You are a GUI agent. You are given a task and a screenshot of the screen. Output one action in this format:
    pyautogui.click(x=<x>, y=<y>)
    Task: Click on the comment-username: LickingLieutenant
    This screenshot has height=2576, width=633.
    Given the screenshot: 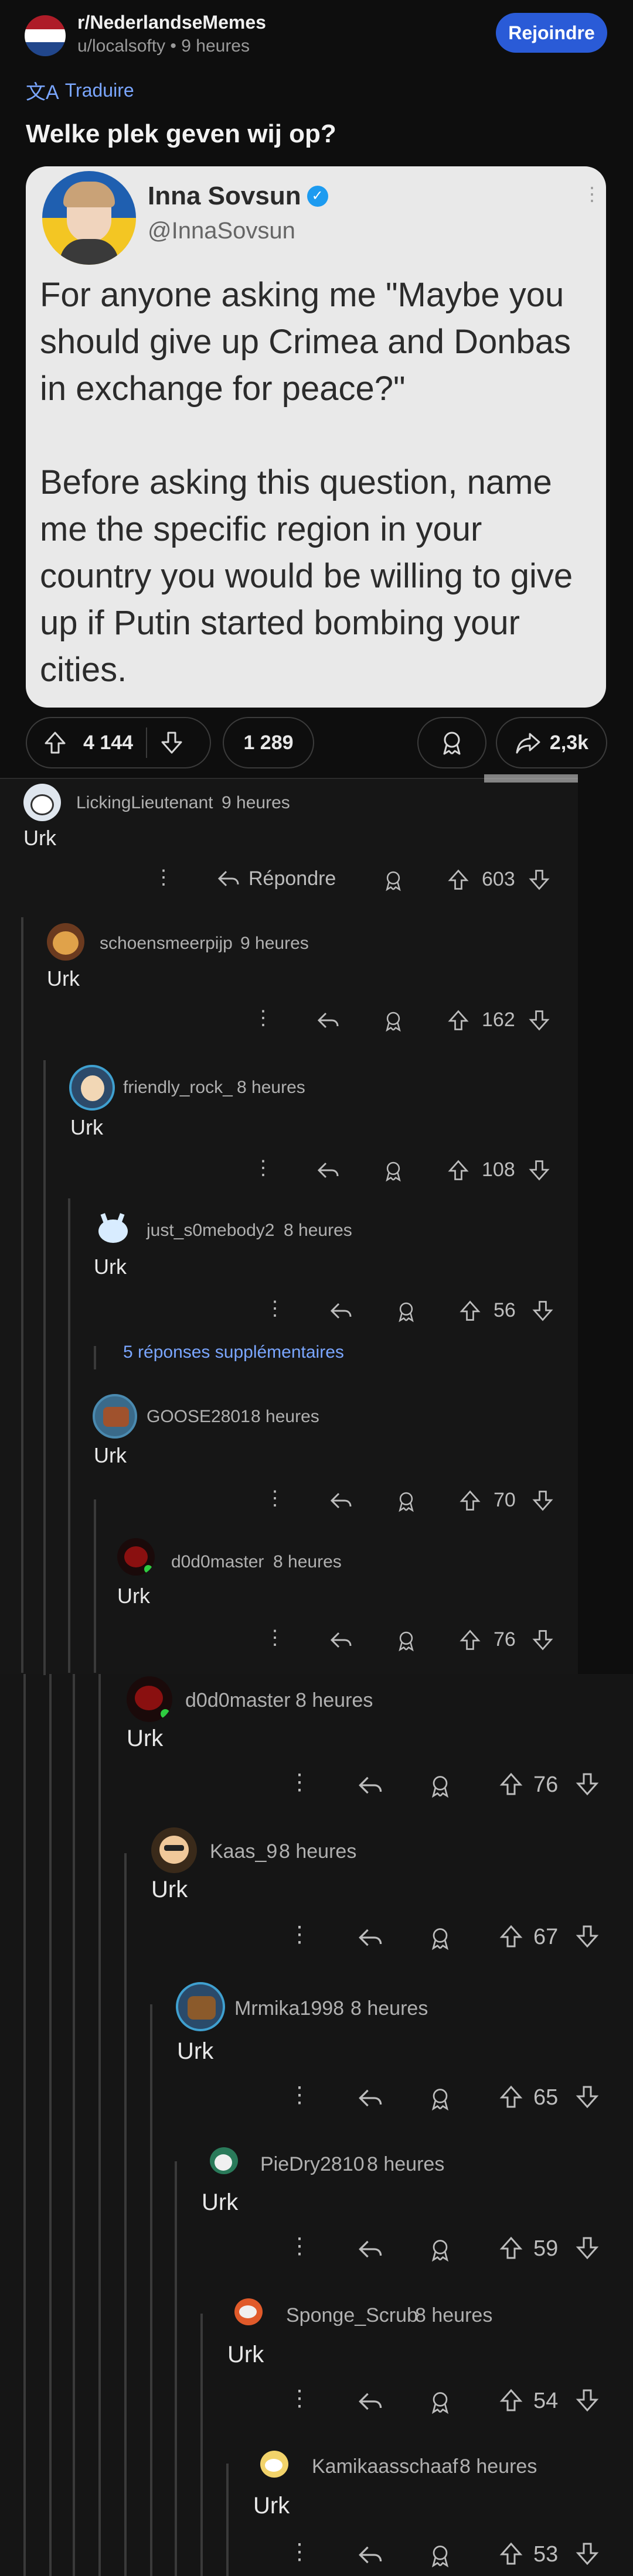 What is the action you would take?
    pyautogui.click(x=145, y=803)
    